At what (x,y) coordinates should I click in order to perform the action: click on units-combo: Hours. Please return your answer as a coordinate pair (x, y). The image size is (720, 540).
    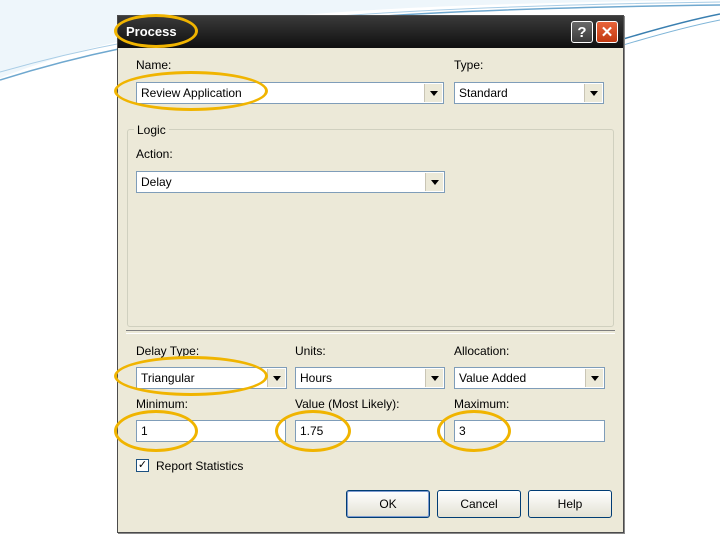
    Looking at the image, I should click on (370, 378).